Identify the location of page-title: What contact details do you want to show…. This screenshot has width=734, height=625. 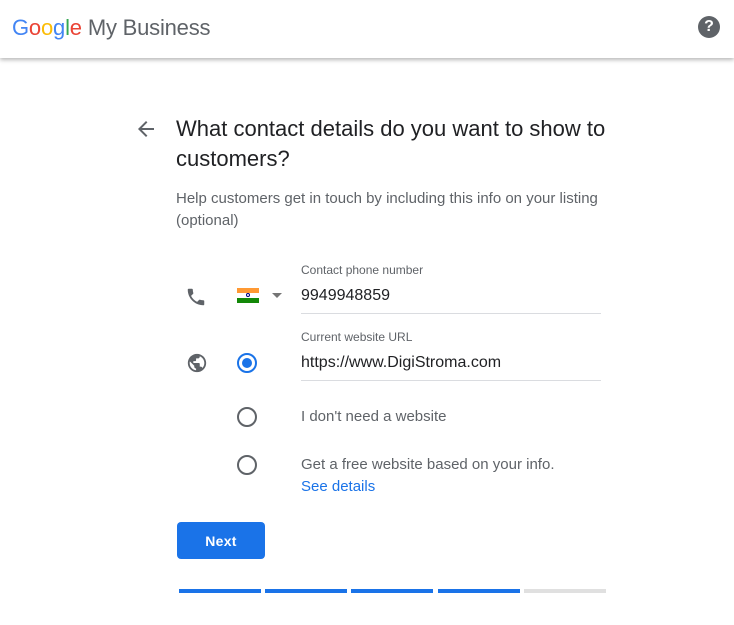
(391, 143).